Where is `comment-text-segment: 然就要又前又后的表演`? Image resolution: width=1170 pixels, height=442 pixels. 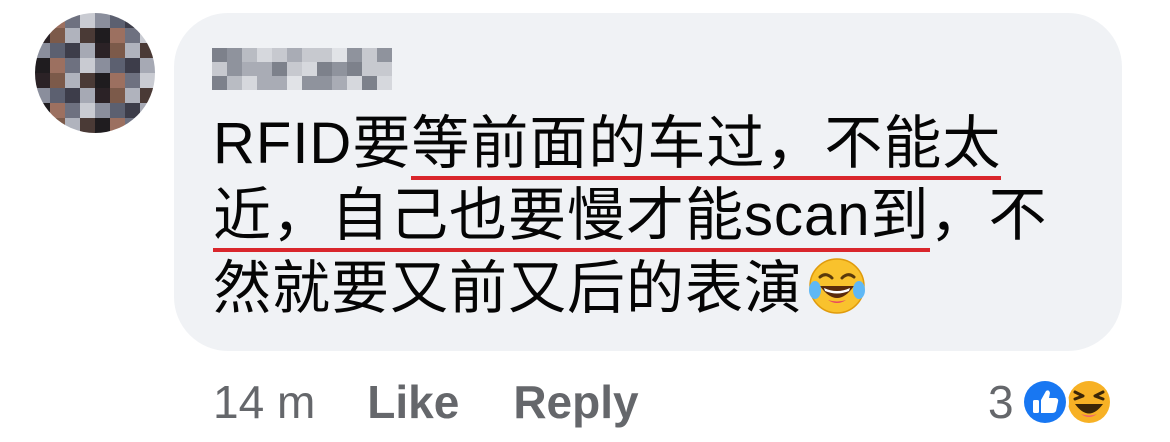 comment-text-segment: 然就要又前又后的表演 is located at coordinates (508, 288).